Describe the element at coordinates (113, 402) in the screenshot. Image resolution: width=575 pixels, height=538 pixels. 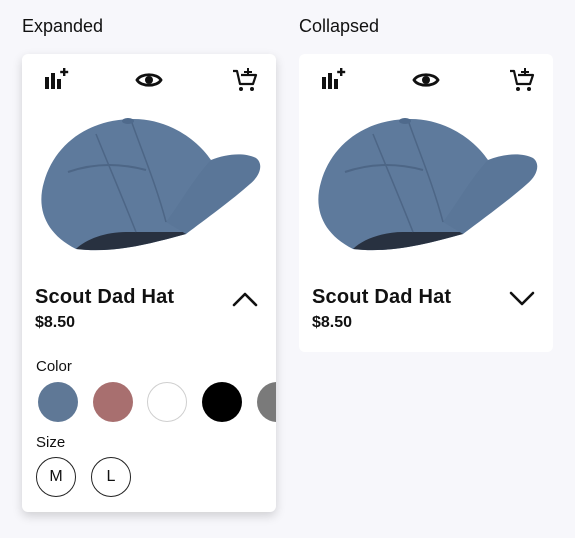
I see `color-swatch-rose` at that location.